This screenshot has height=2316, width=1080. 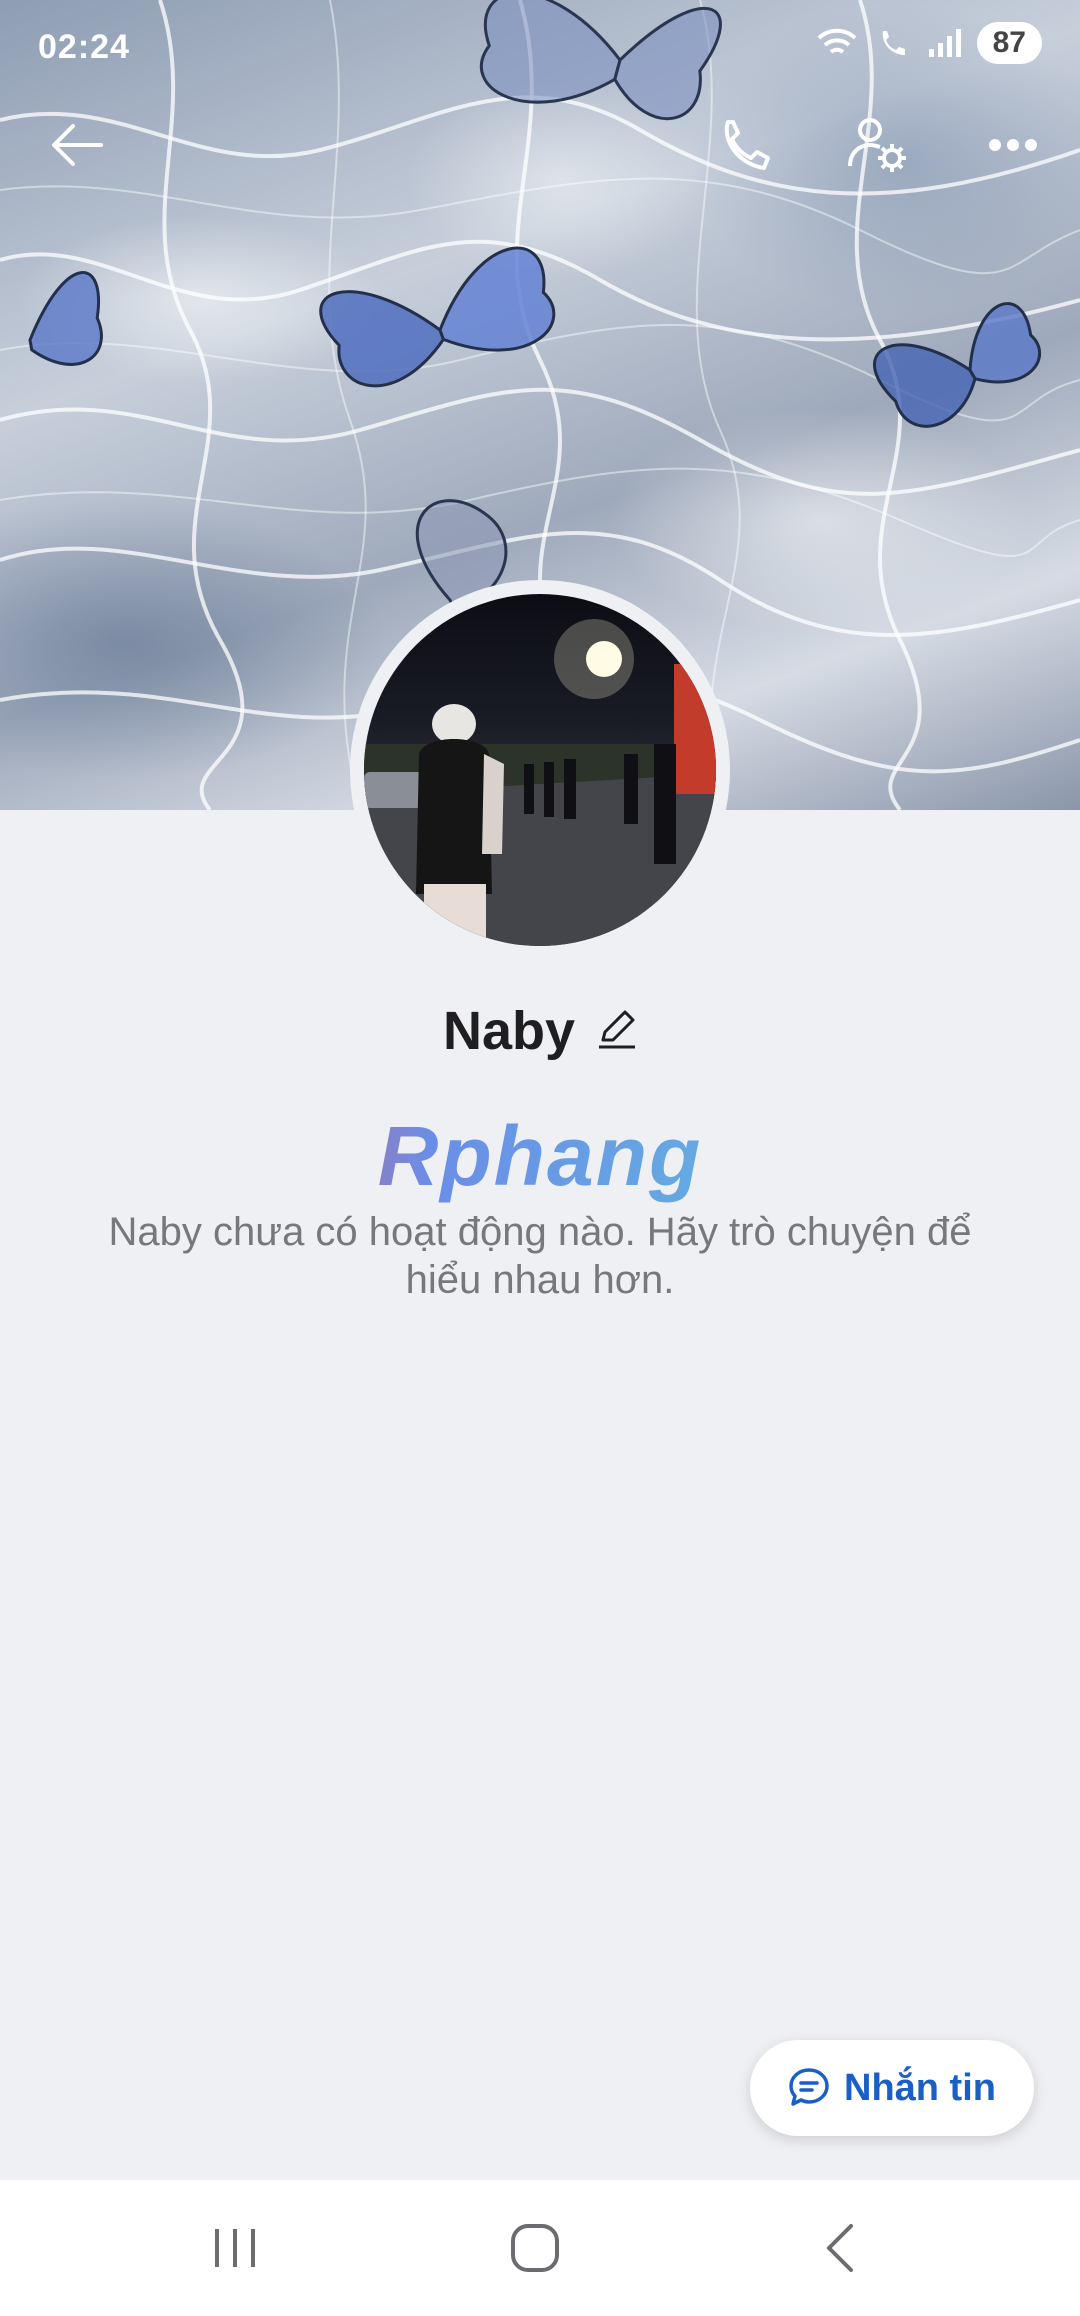 I want to click on back-chevron-icon, so click(x=840, y=2248).